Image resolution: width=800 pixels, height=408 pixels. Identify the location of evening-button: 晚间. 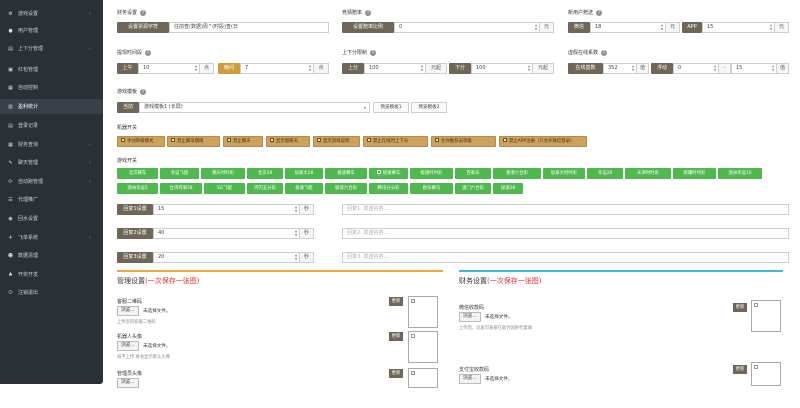
(229, 68).